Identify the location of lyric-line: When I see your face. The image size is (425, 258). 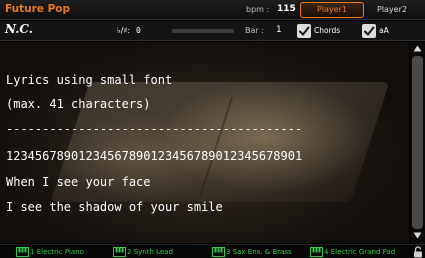
(78, 182).